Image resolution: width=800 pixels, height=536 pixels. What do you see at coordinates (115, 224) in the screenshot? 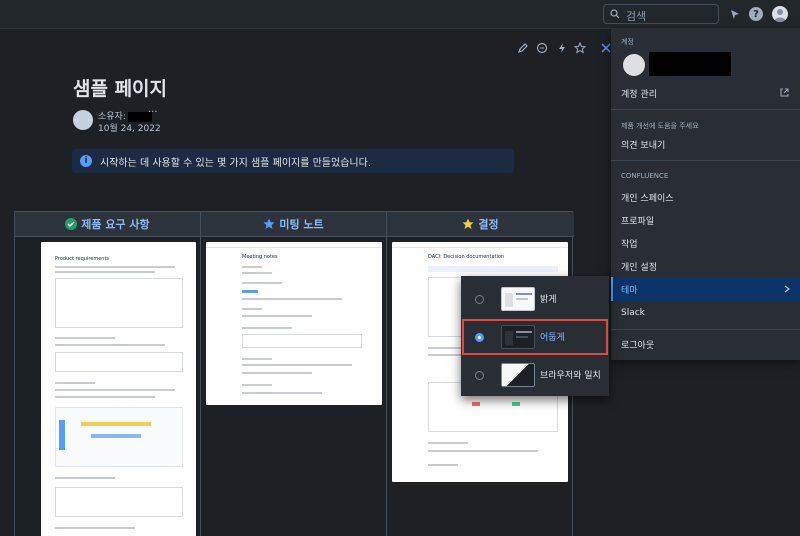
I see `column-label: 제품 요구 사항` at bounding box center [115, 224].